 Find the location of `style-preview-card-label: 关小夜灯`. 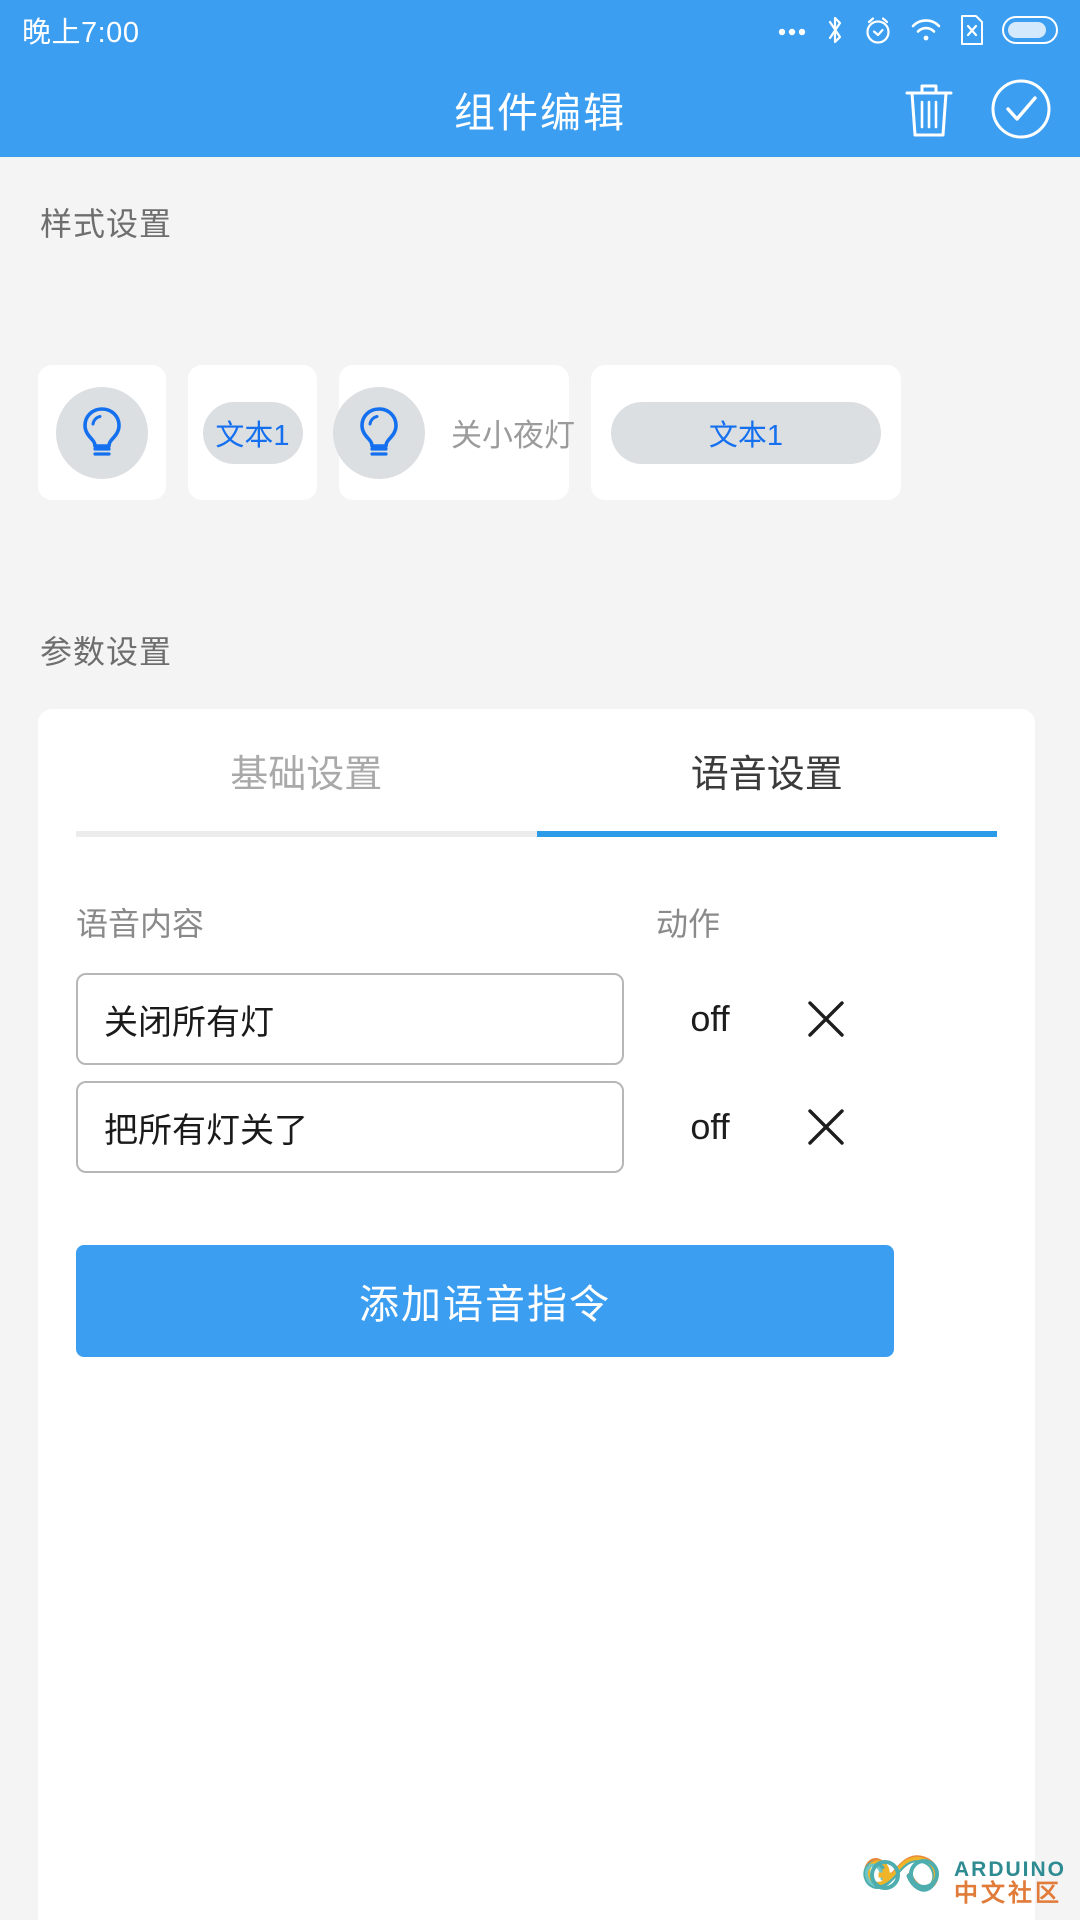

style-preview-card-label: 关小夜灯 is located at coordinates (513, 435).